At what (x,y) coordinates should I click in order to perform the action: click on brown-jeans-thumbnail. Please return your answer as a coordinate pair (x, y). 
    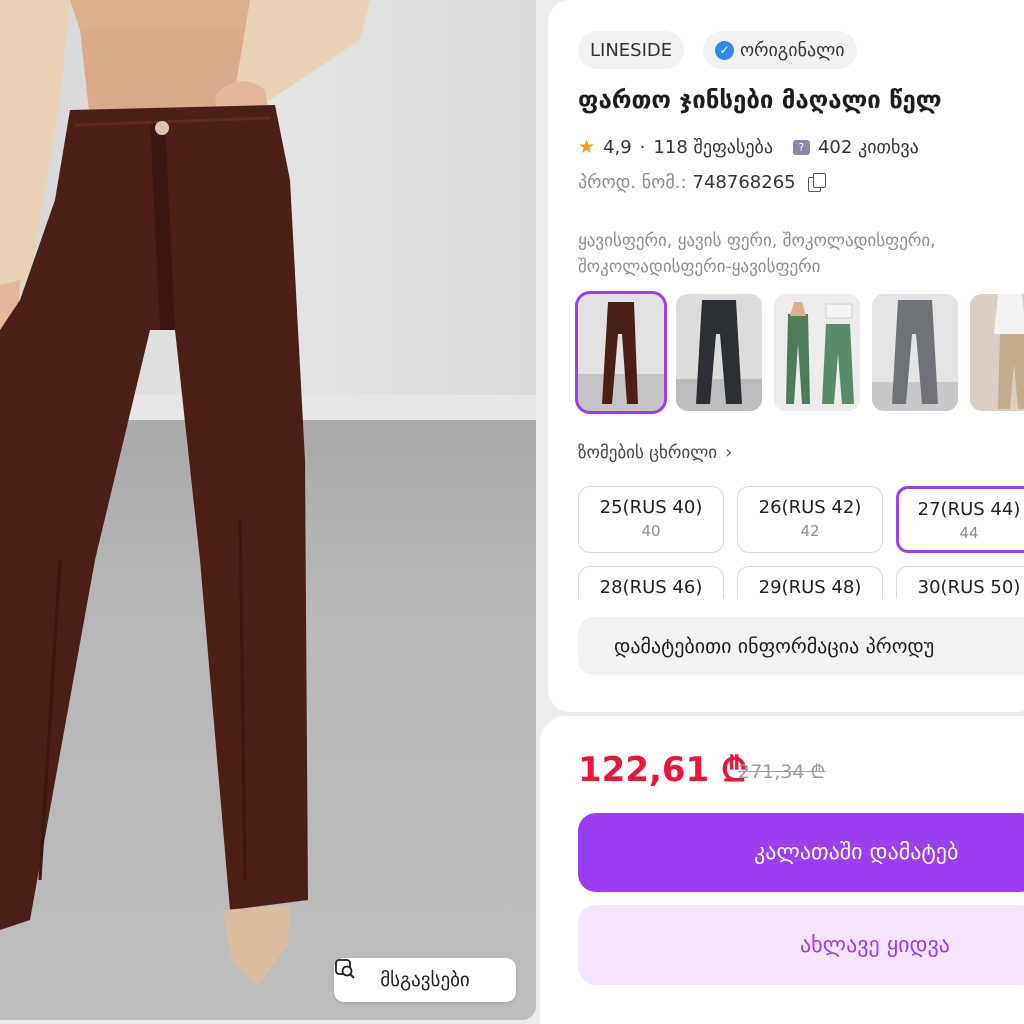
    Looking at the image, I should click on (621, 352).